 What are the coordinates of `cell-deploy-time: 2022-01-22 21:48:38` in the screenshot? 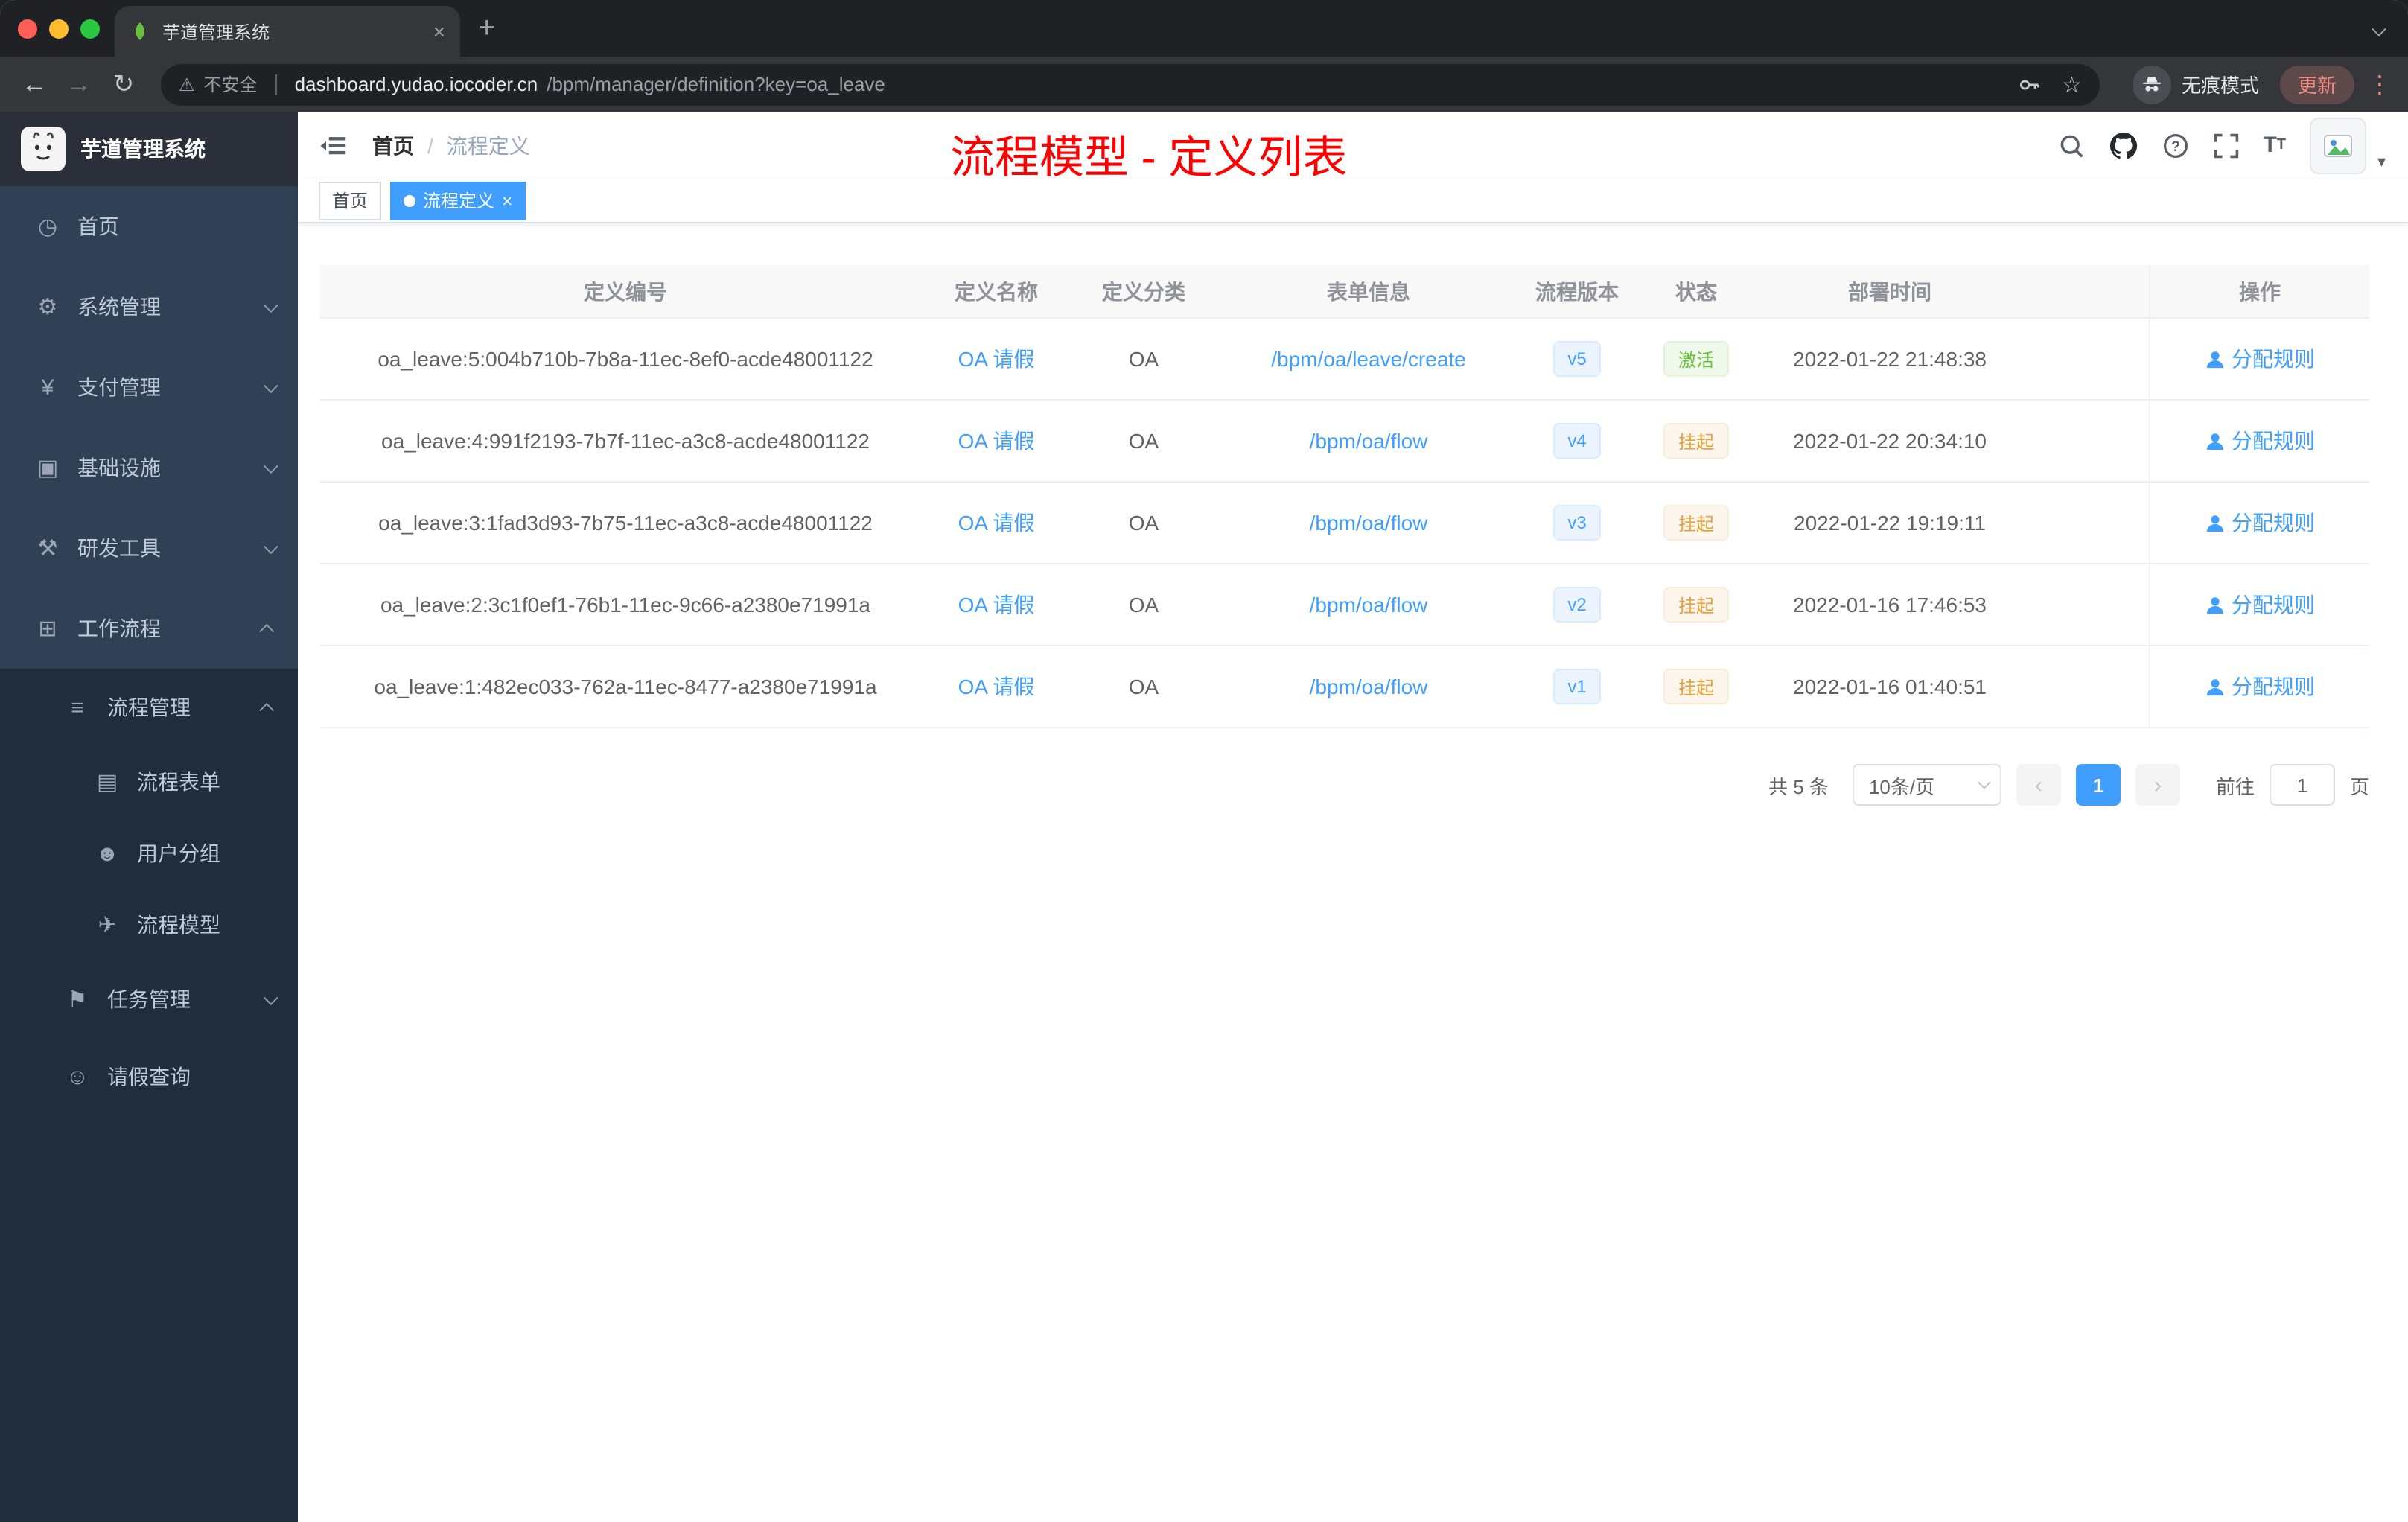 It's located at (1890, 359).